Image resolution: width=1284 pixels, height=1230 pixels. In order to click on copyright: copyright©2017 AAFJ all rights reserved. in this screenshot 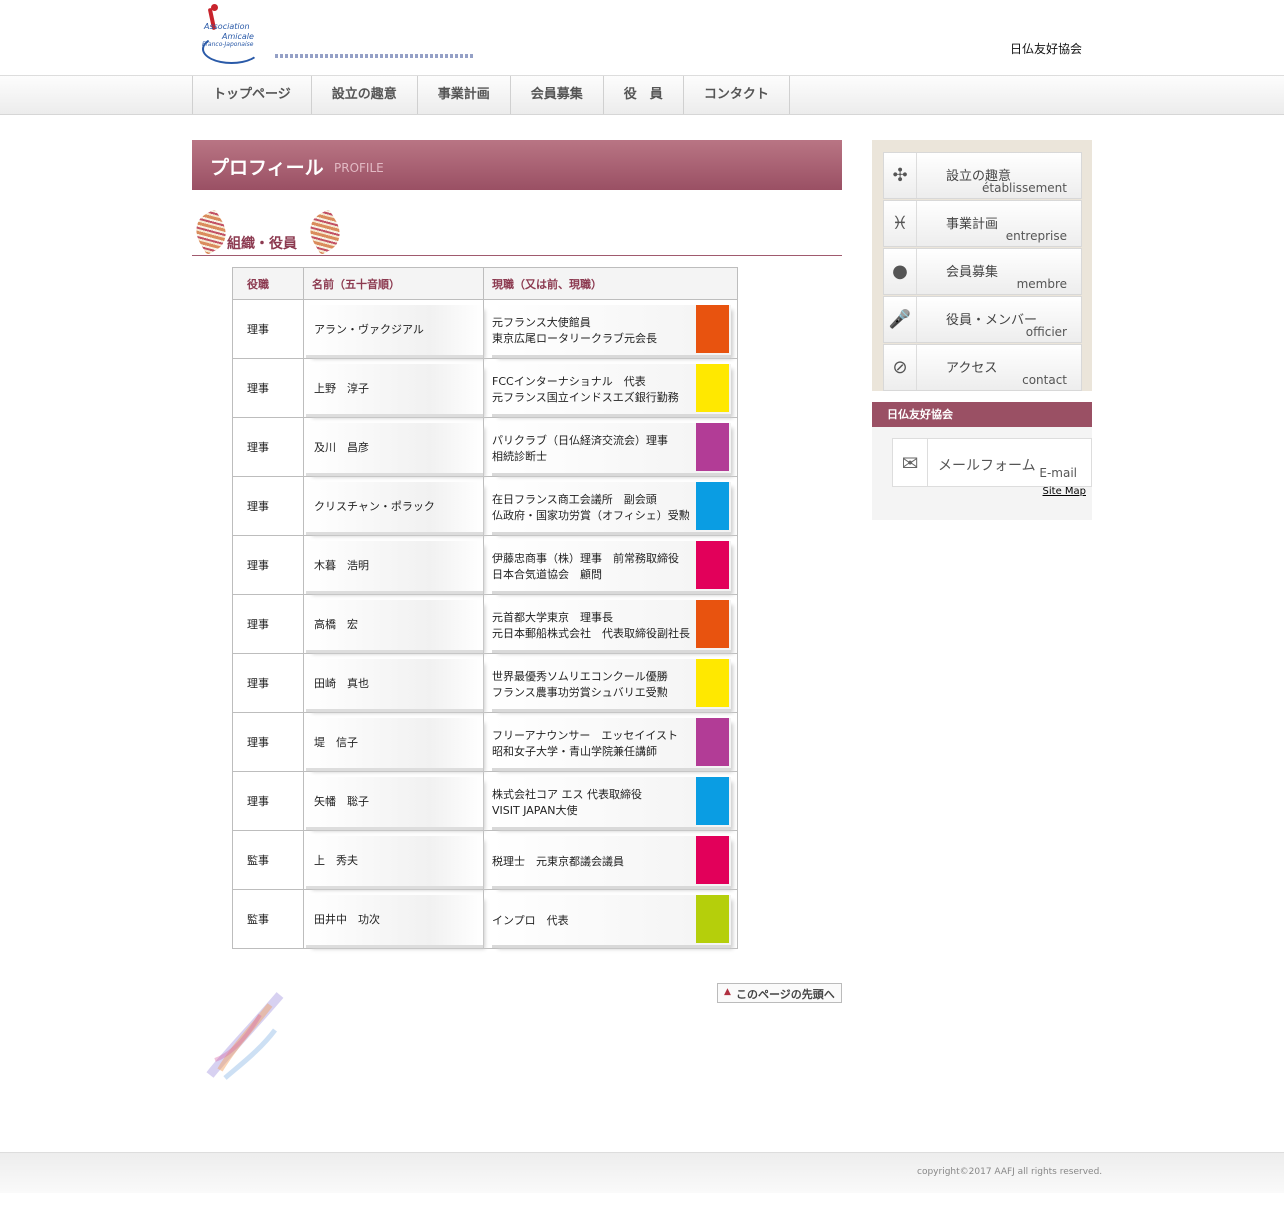, I will do `click(1010, 1172)`.